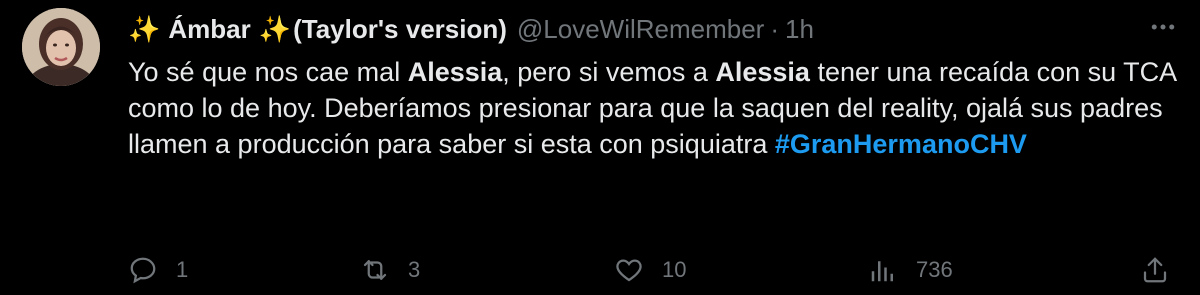 The width and height of the screenshot is (1200, 295). Describe the element at coordinates (375, 270) in the screenshot. I see `retweet-icon` at that location.